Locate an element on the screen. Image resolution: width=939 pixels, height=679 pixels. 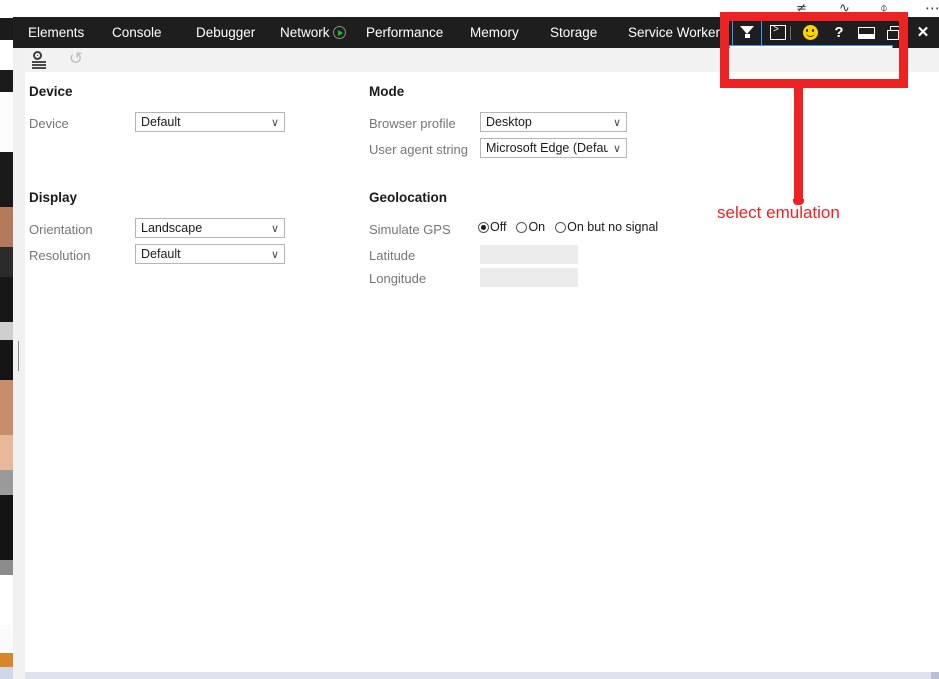
browser-toolbar-strip: ≠ ∿ ⌽ ⋯ is located at coordinates (476, 9).